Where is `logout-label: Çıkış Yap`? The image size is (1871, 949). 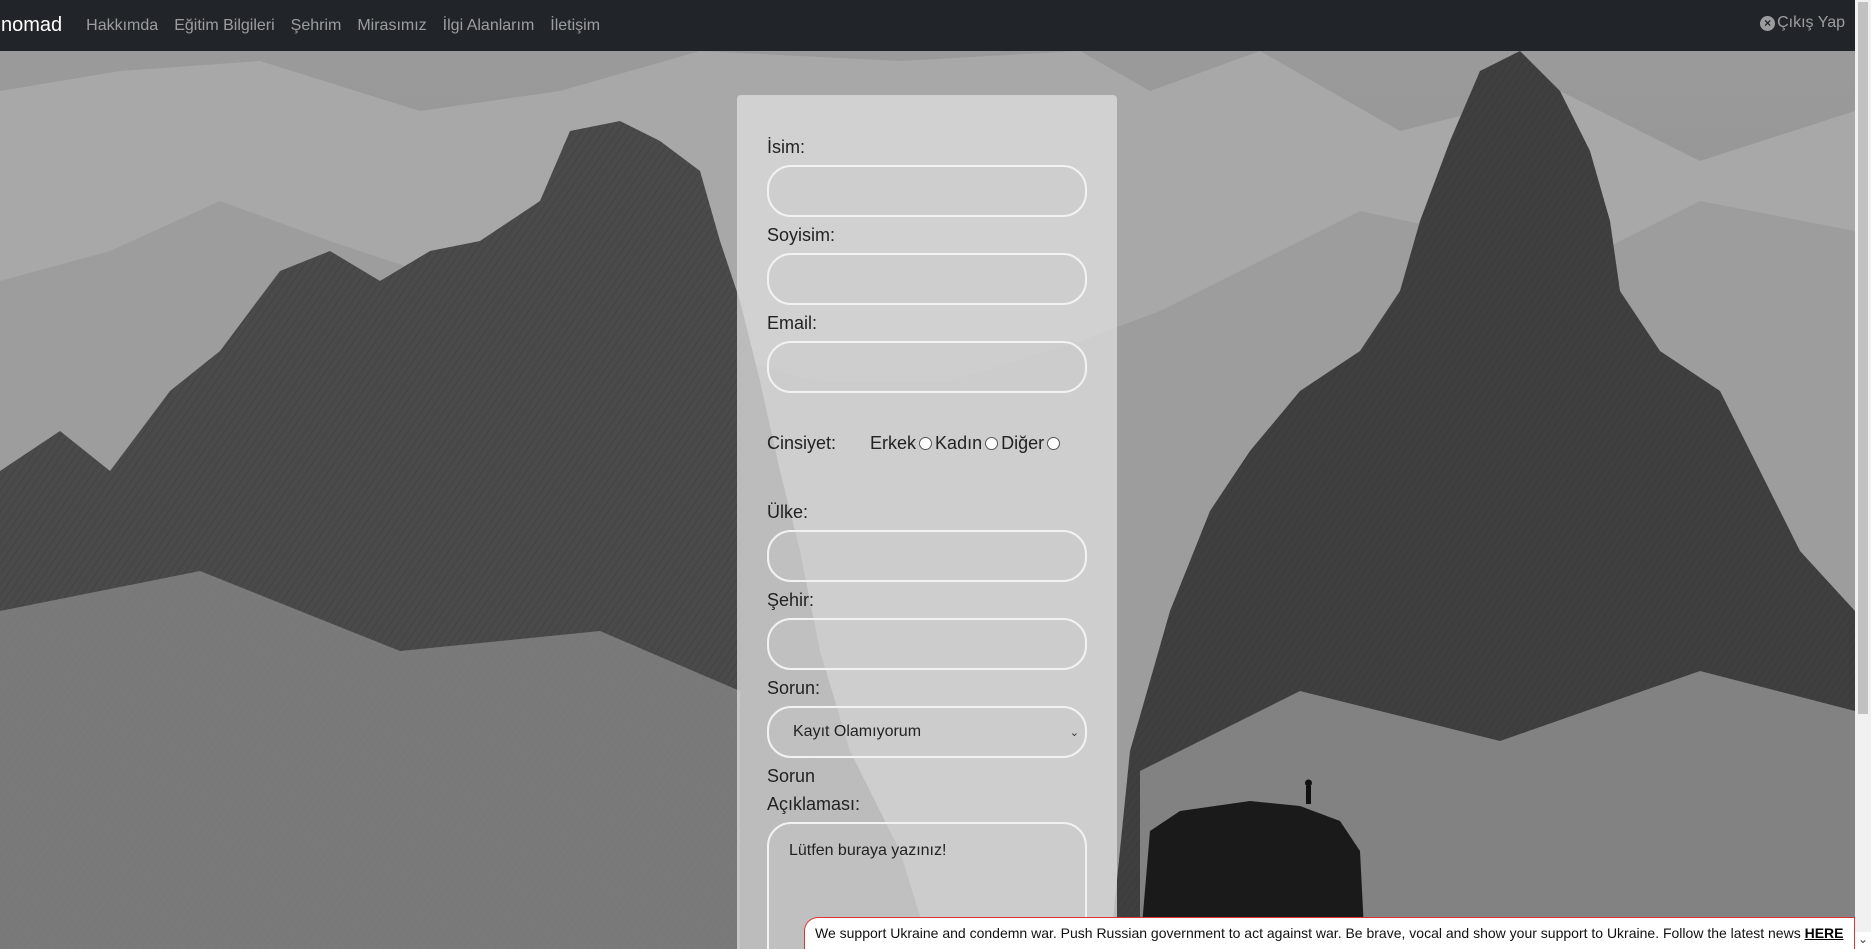
logout-label: Çıkış Yap is located at coordinates (1811, 22).